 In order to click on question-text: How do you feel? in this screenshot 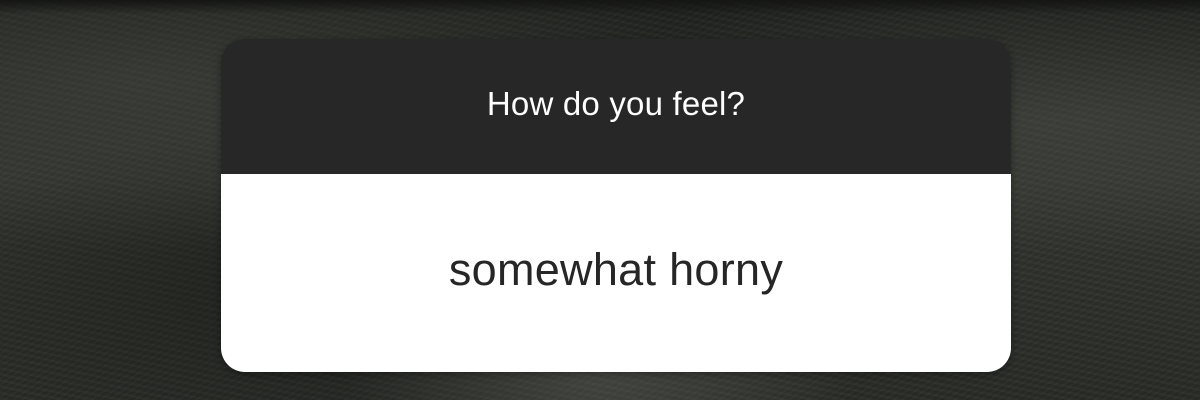, I will do `click(616, 103)`.